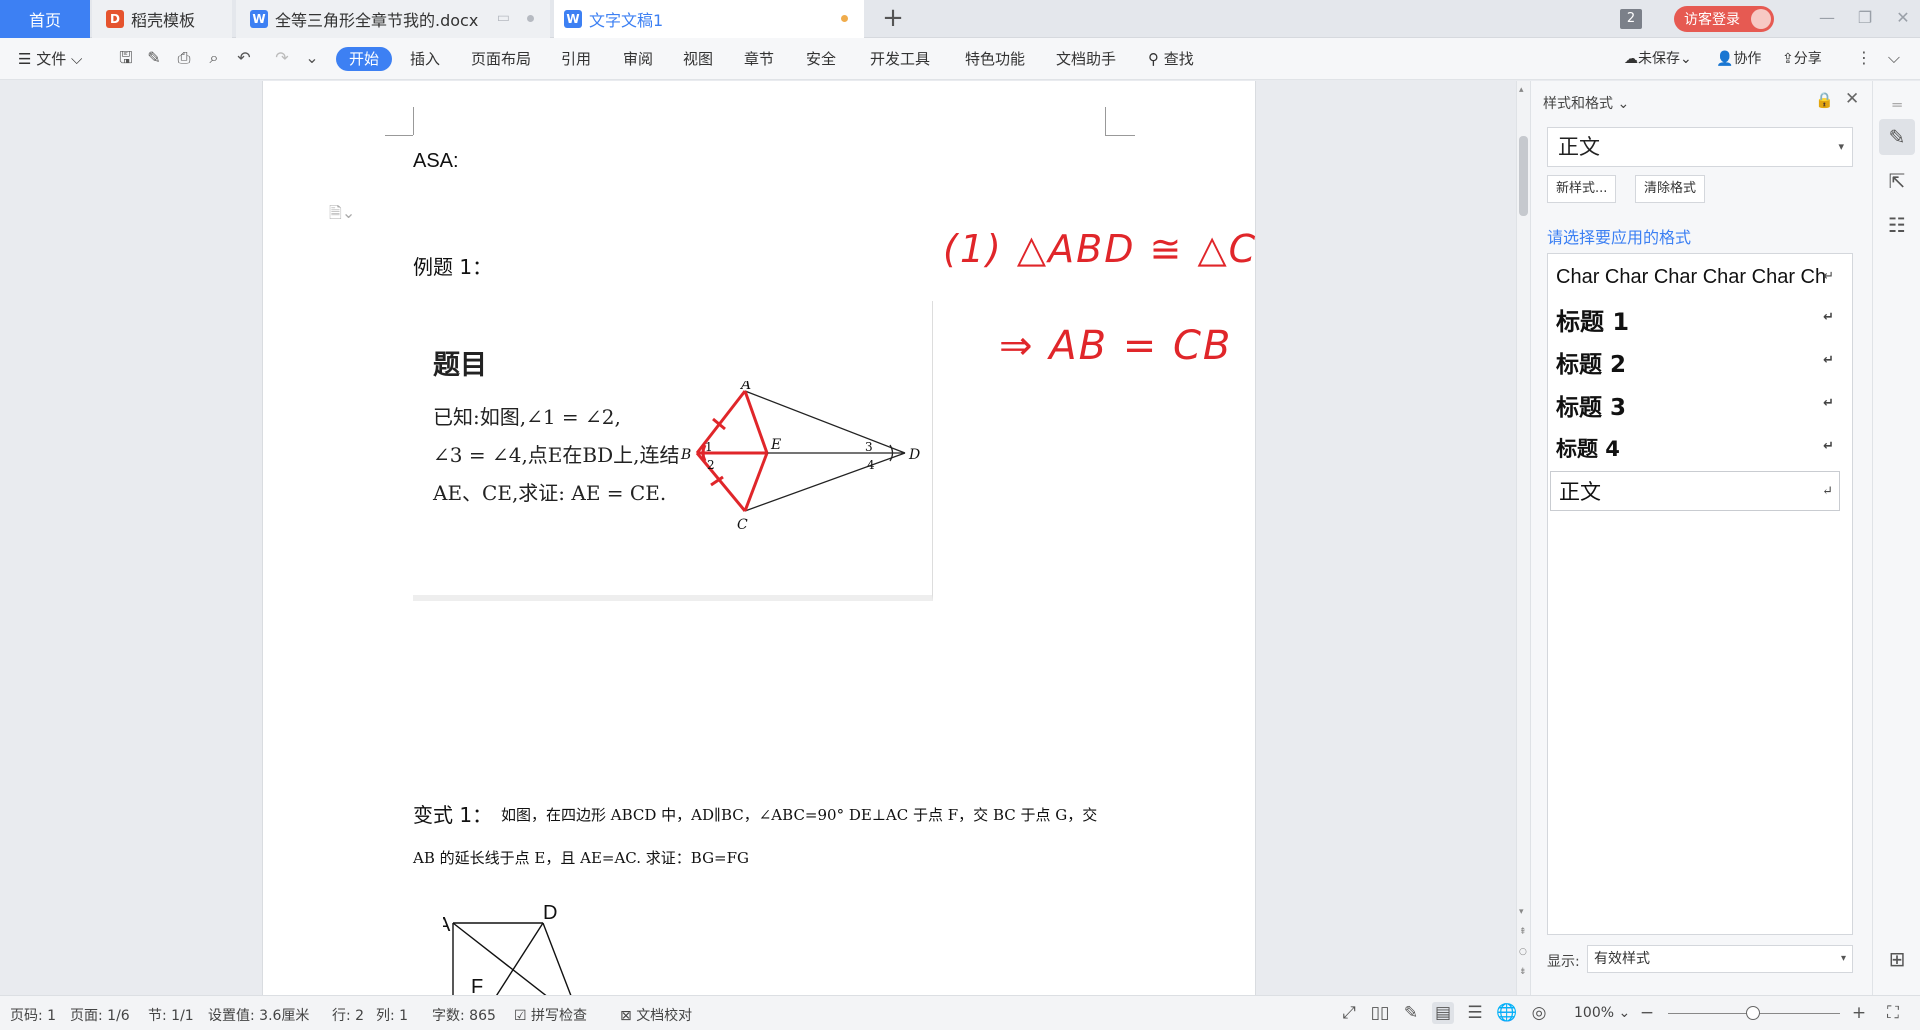 The width and height of the screenshot is (1920, 1030). What do you see at coordinates (1443, 1013) in the screenshot?
I see `page-view-icon: ▤` at bounding box center [1443, 1013].